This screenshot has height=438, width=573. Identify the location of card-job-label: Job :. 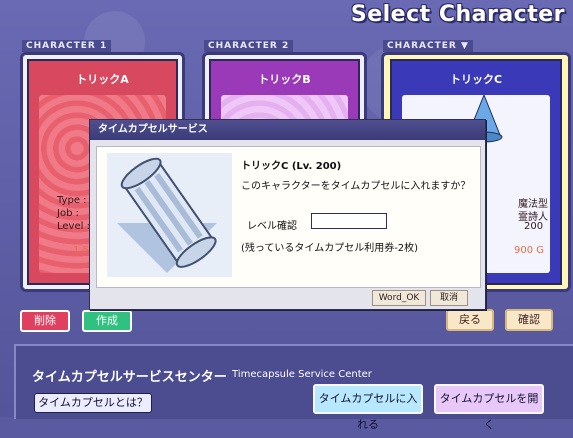
(68, 213).